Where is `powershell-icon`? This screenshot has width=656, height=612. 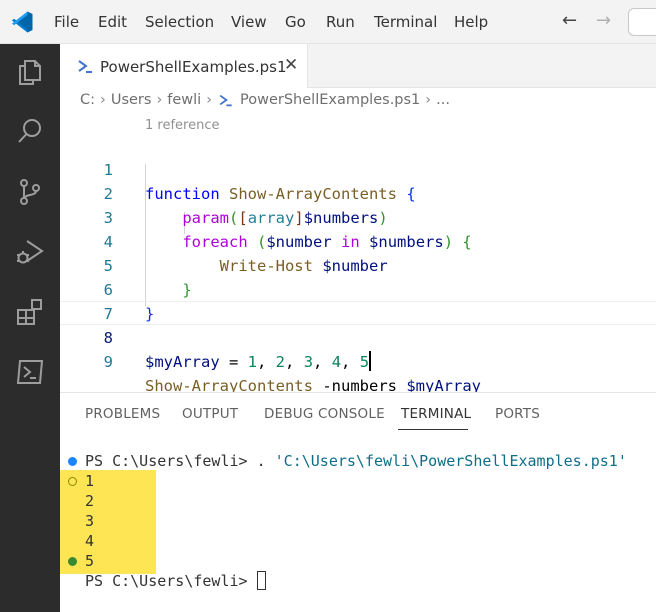
powershell-icon is located at coordinates (30, 372).